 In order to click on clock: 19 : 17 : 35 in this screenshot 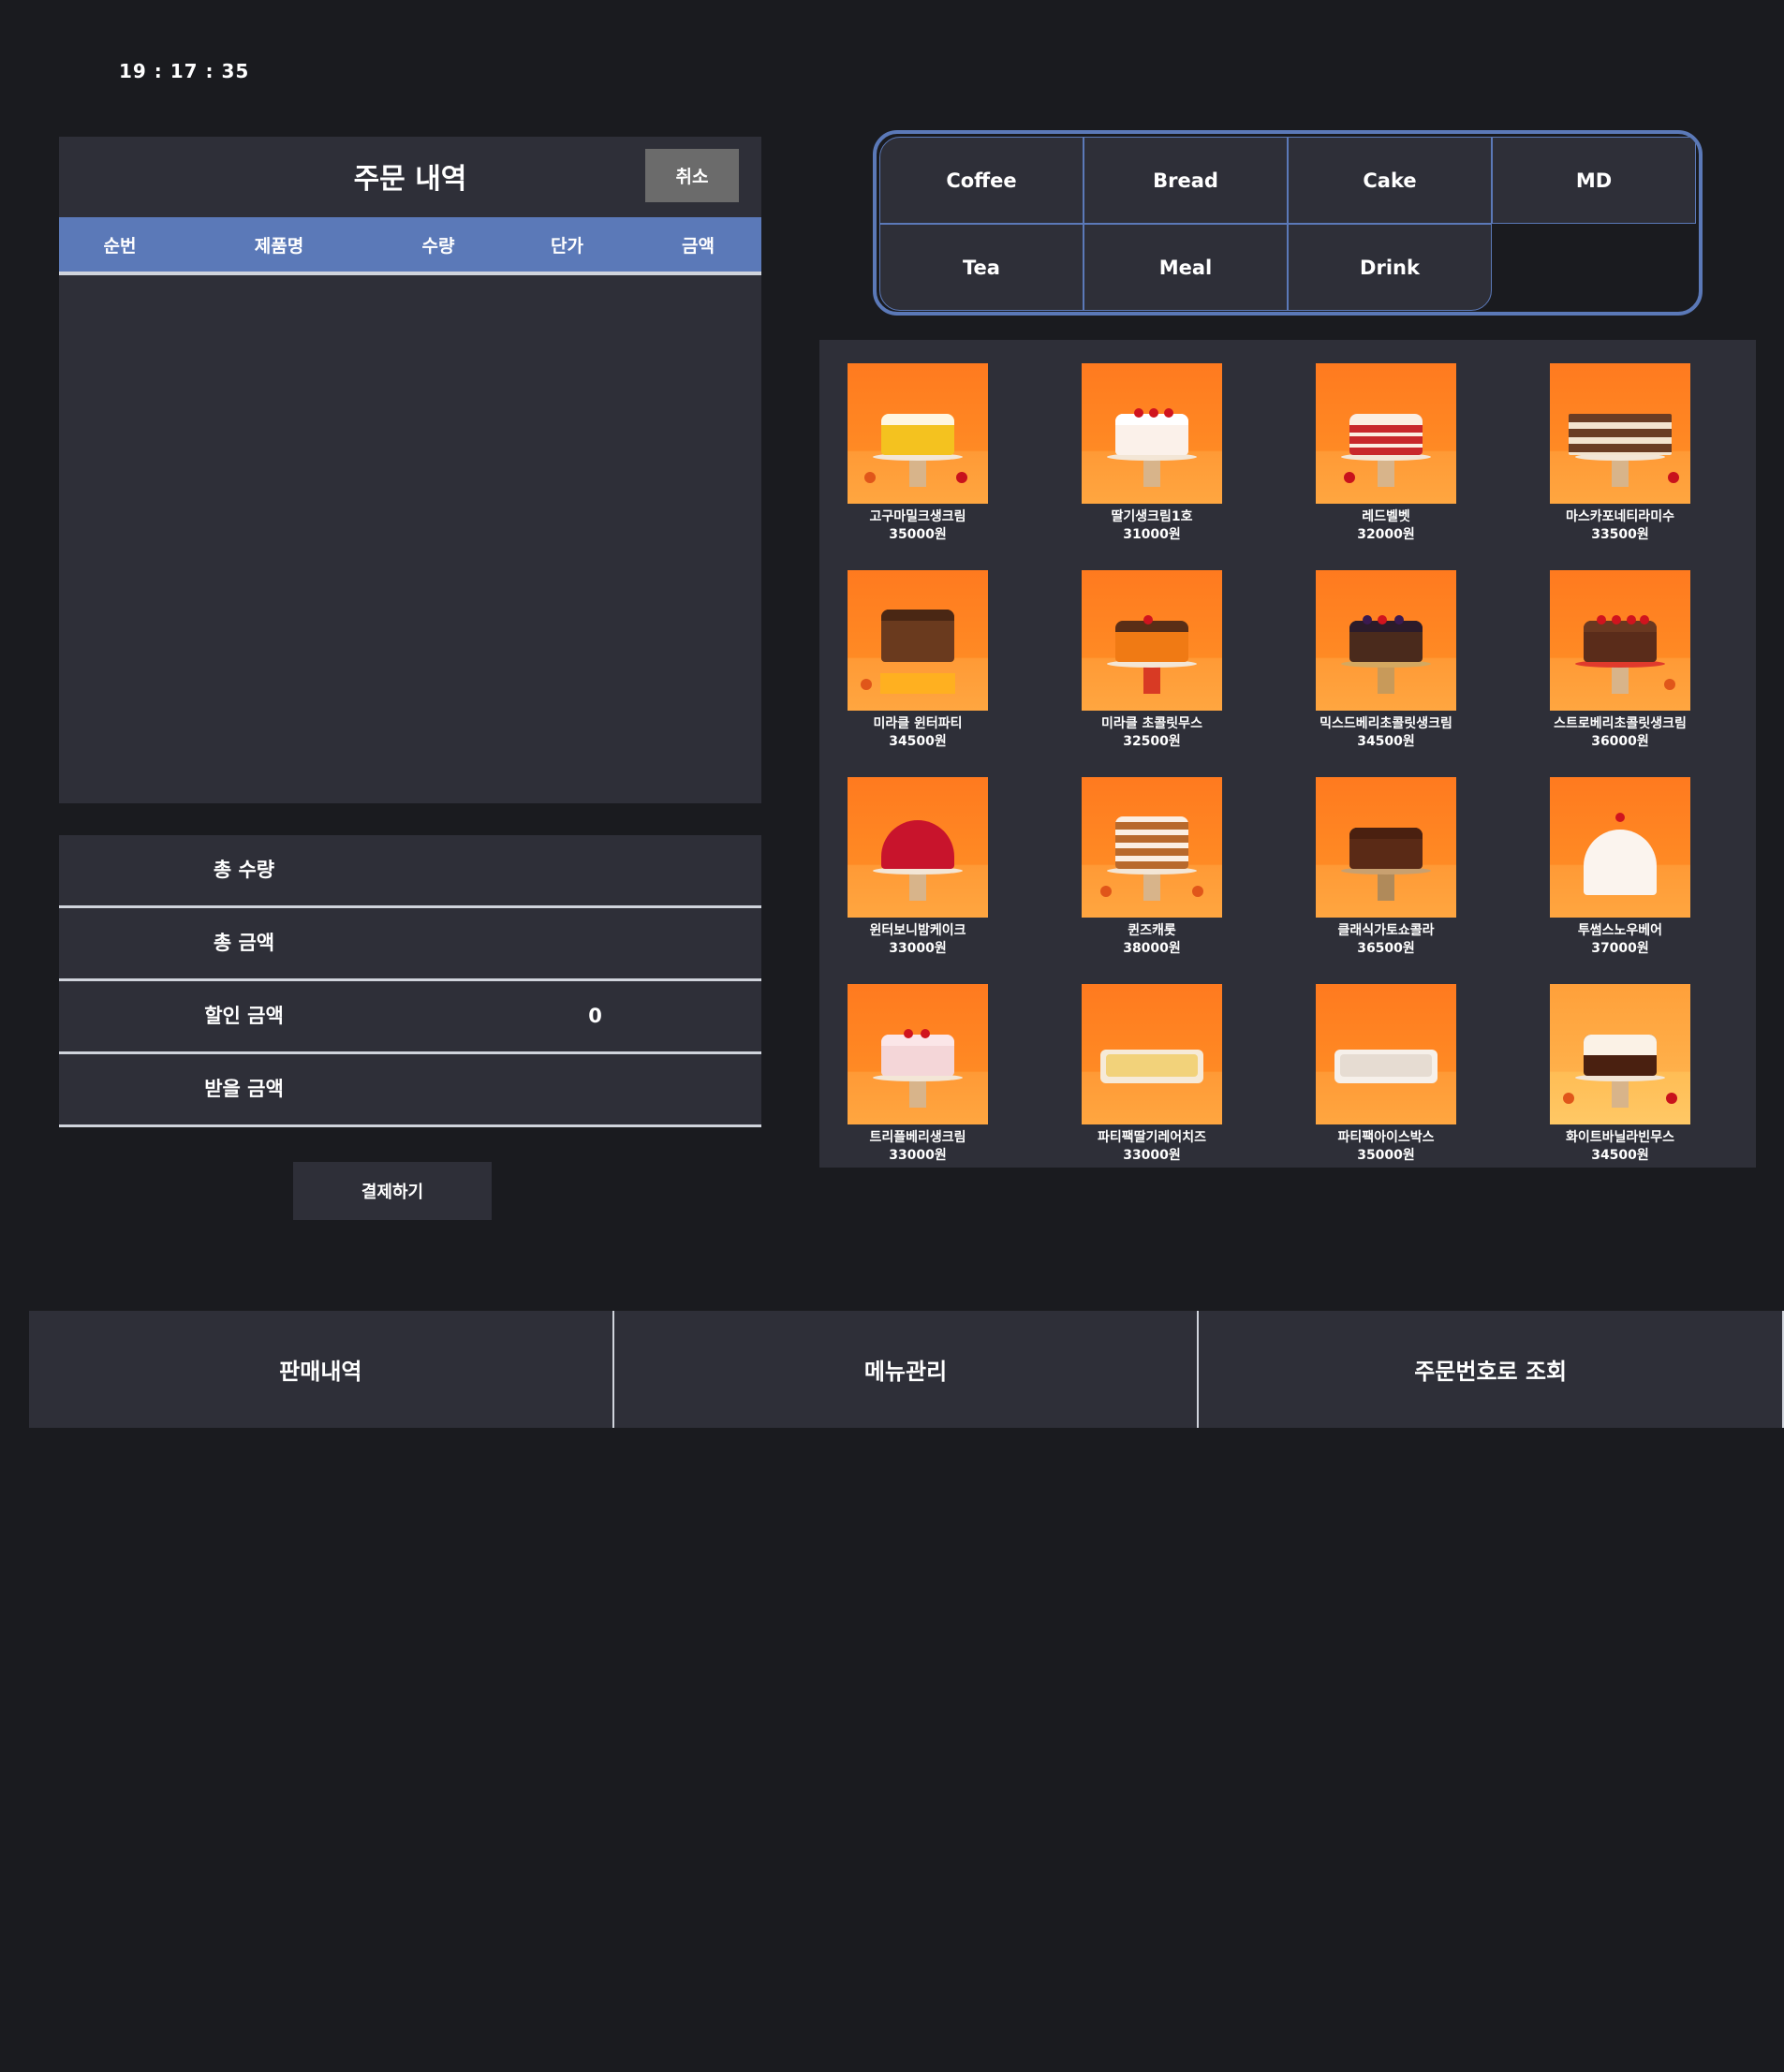, I will do `click(184, 71)`.